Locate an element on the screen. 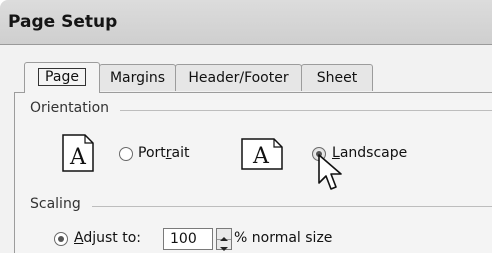 The image size is (492, 253). portrait-label-pre: Port is located at coordinates (152, 153).